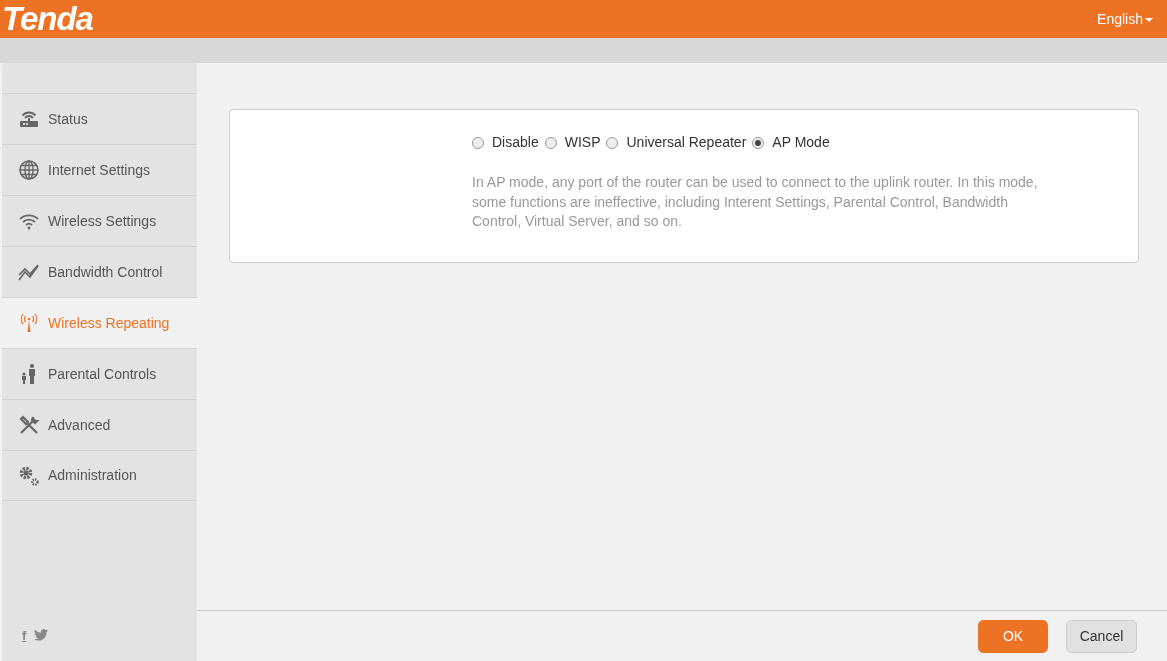 The height and width of the screenshot is (661, 1167). Describe the element at coordinates (99, 475) in the screenshot. I see `sidebar-item: Administration` at that location.